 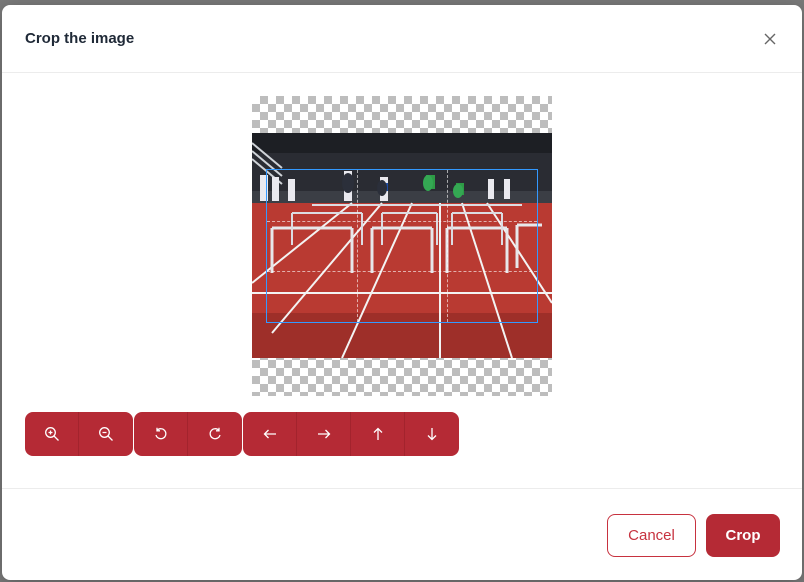 I want to click on zoom-out-button, so click(x=106, y=434).